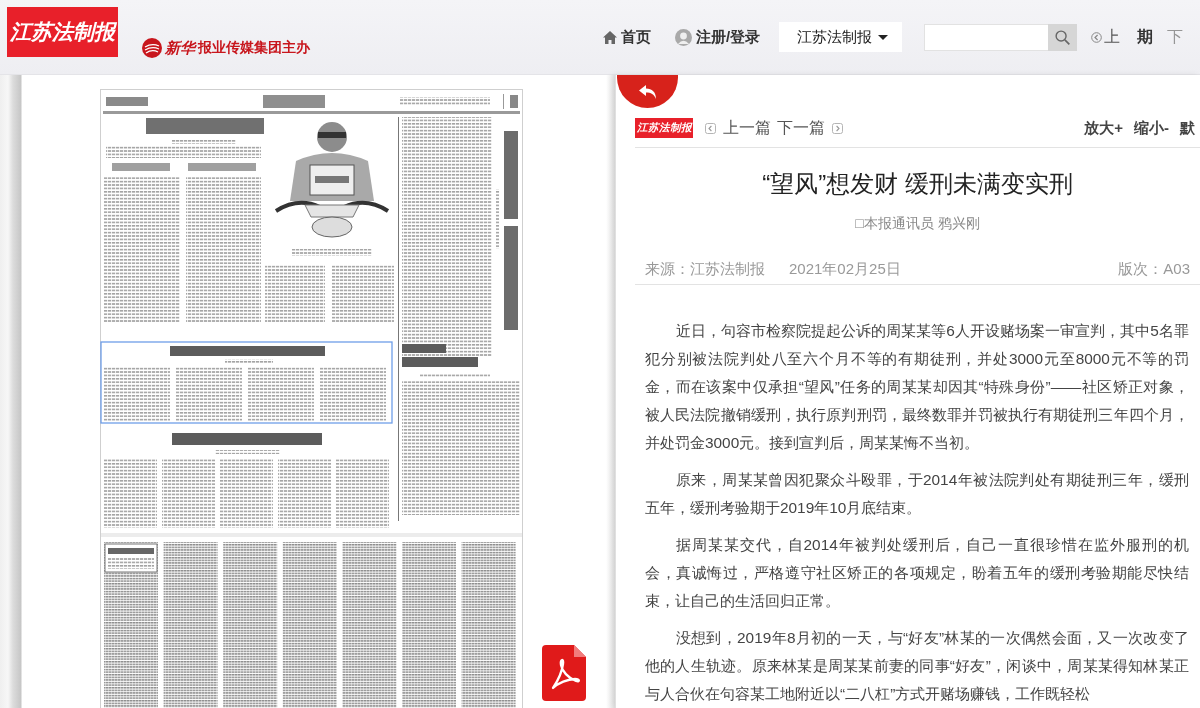 This screenshot has width=1200, height=708. What do you see at coordinates (837, 128) in the screenshot?
I see `chevron-right-icon` at bounding box center [837, 128].